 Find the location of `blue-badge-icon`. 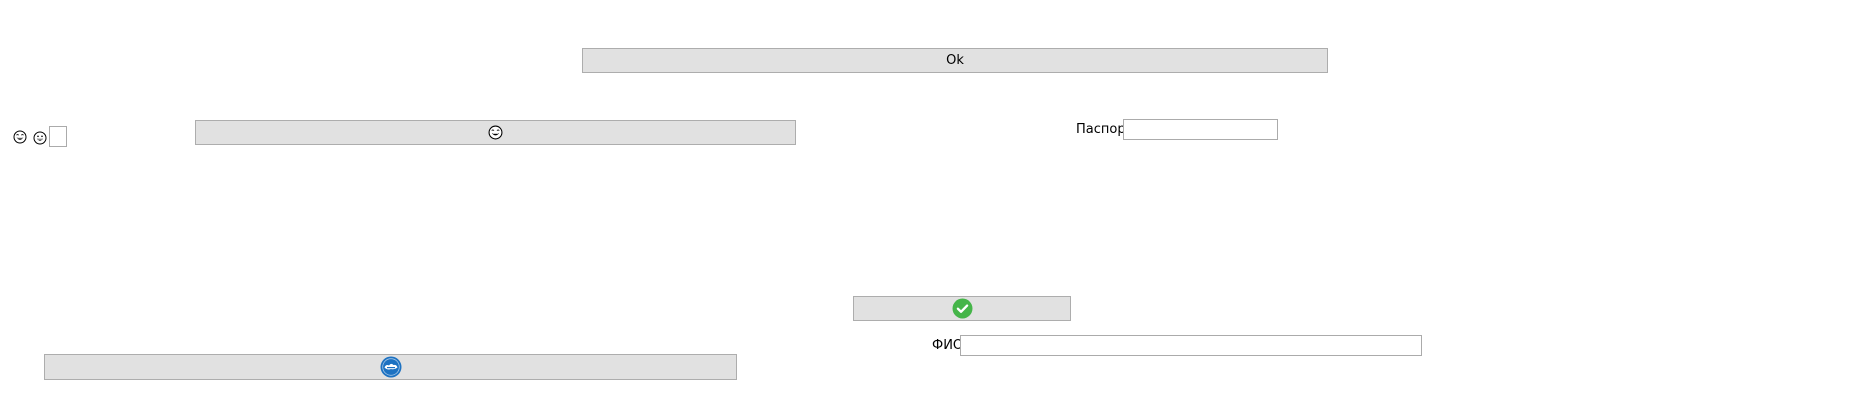

blue-badge-icon is located at coordinates (391, 367).